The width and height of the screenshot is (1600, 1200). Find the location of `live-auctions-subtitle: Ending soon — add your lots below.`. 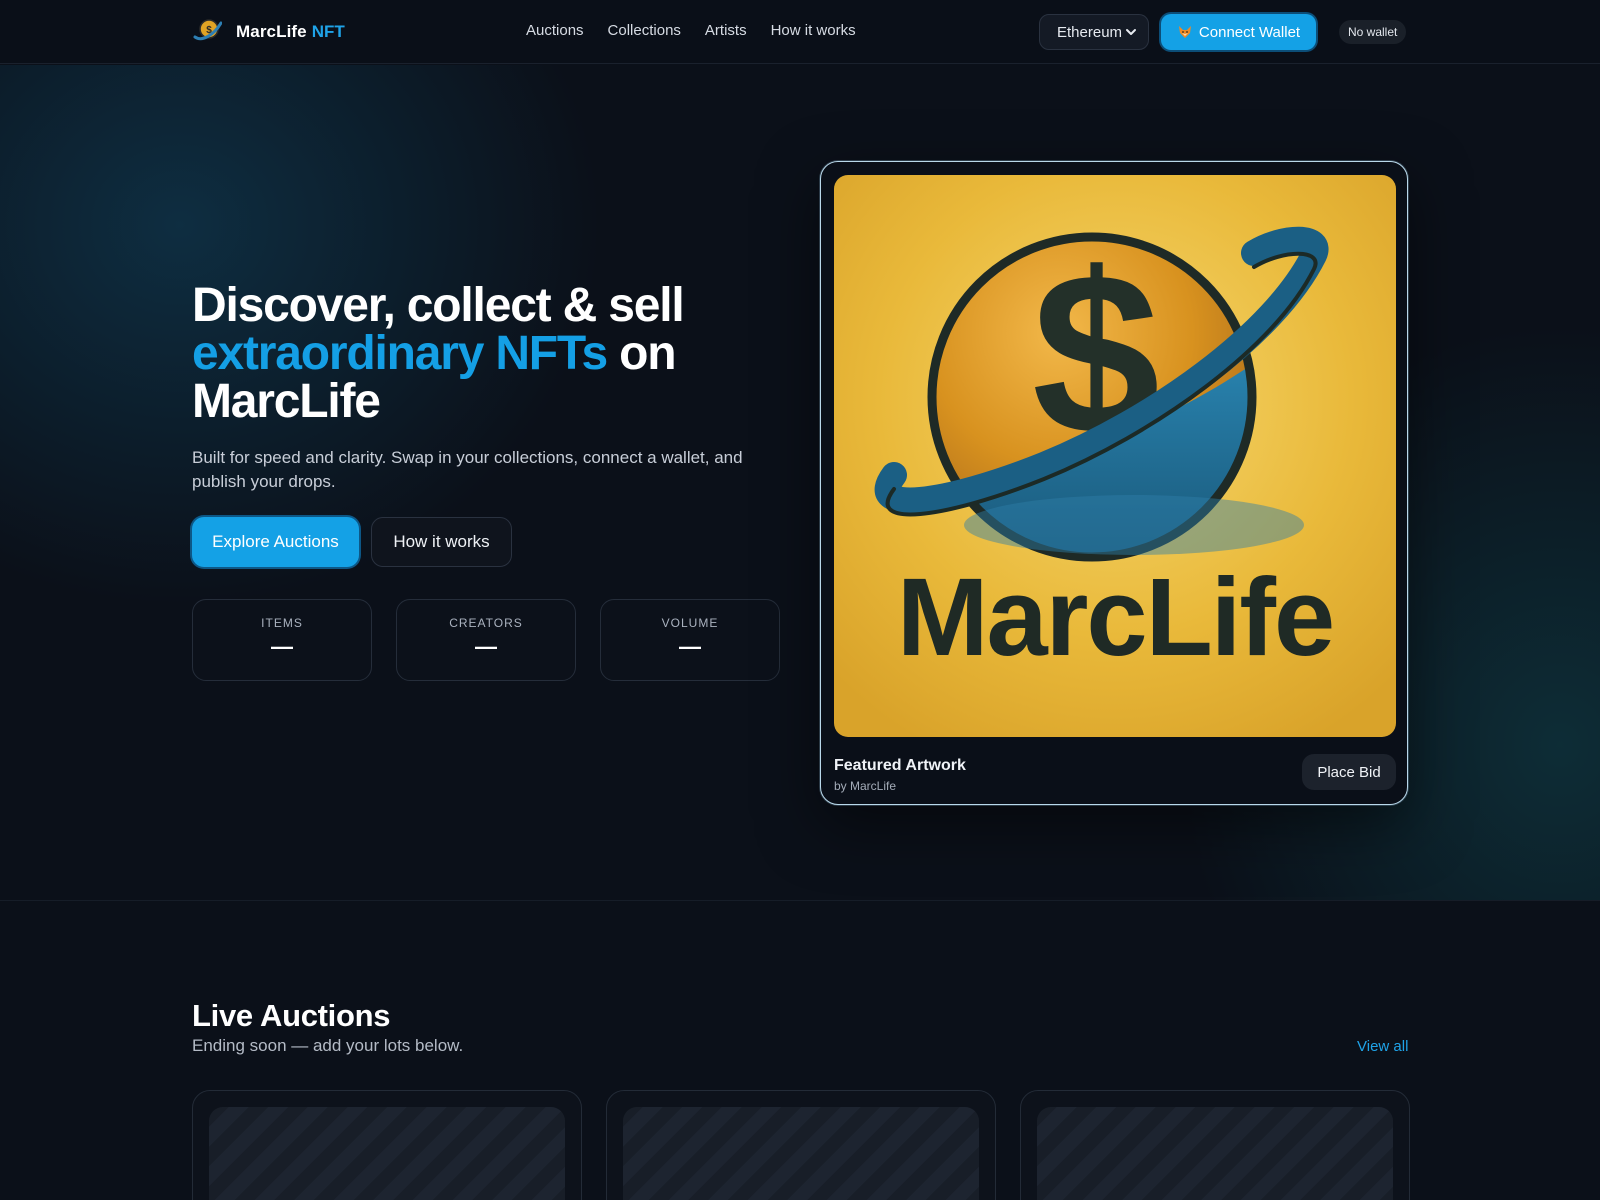

live-auctions-subtitle: Ending soon — add your lots below. is located at coordinates (328, 1045).